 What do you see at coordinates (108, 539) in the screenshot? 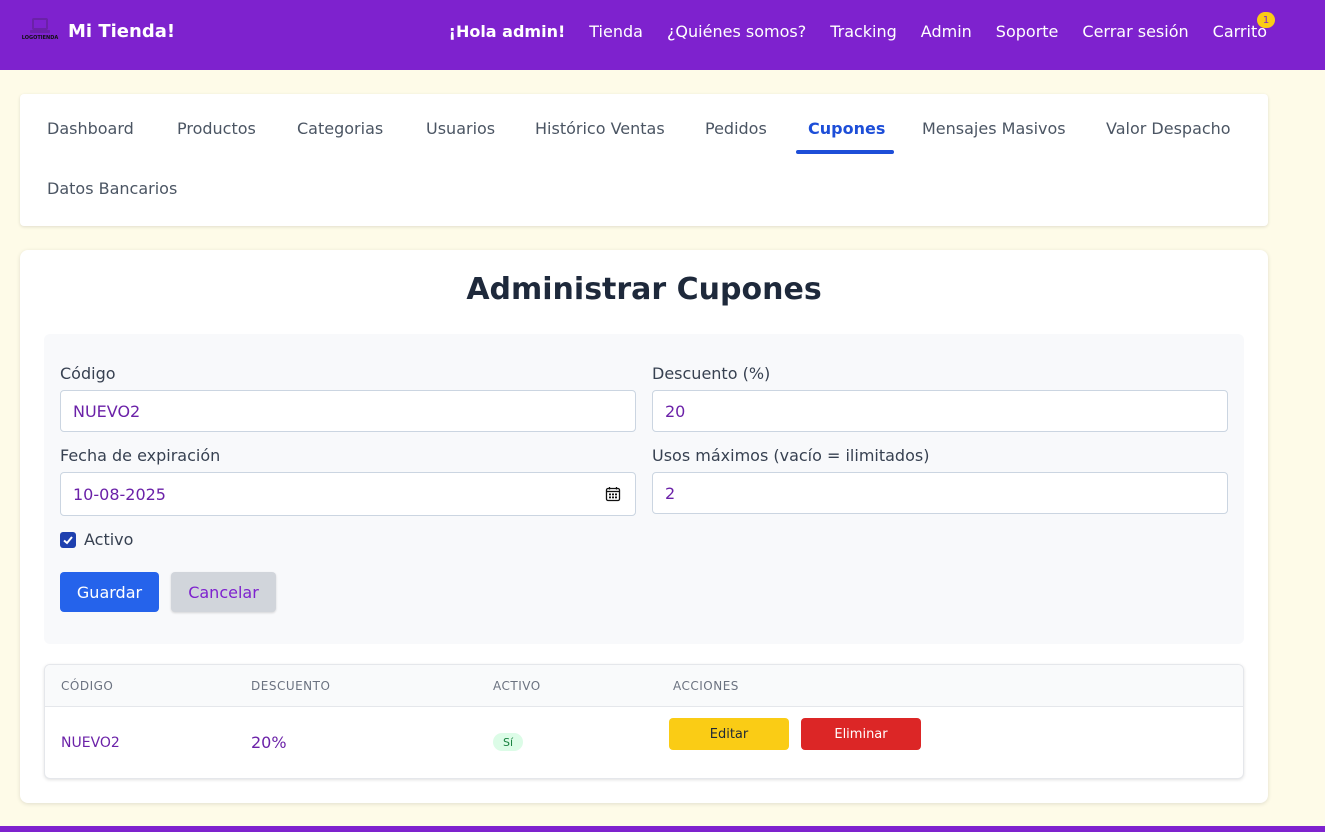
I see `active-checkbox-label: Activo` at bounding box center [108, 539].